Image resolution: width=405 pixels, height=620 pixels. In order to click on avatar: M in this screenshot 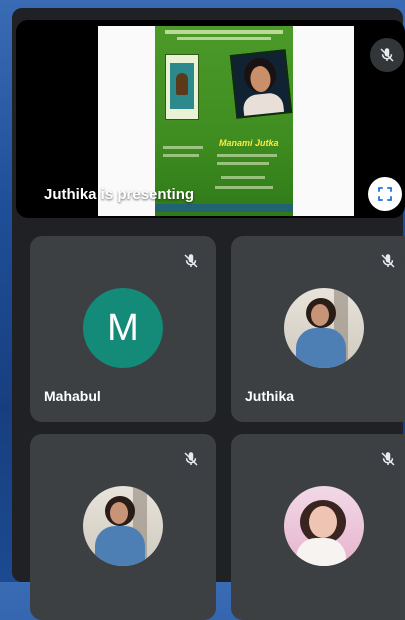, I will do `click(123, 328)`.